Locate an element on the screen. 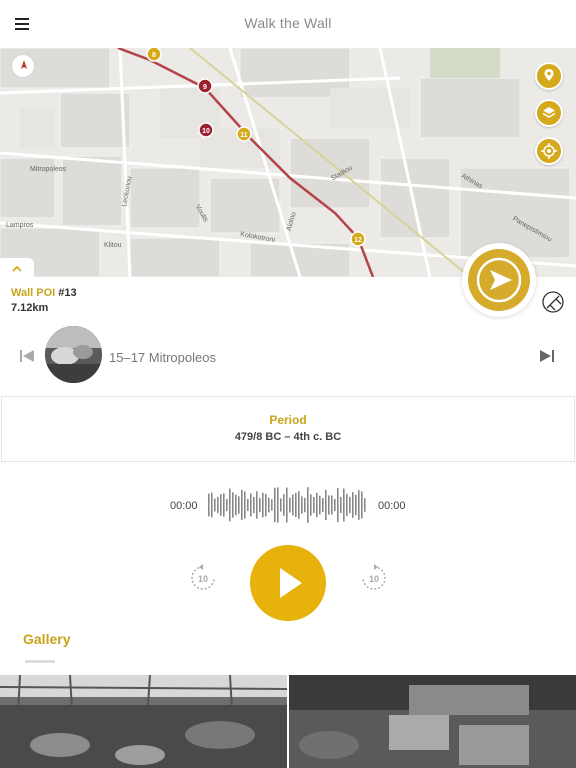  wall-route-icon is located at coordinates (553, 302).